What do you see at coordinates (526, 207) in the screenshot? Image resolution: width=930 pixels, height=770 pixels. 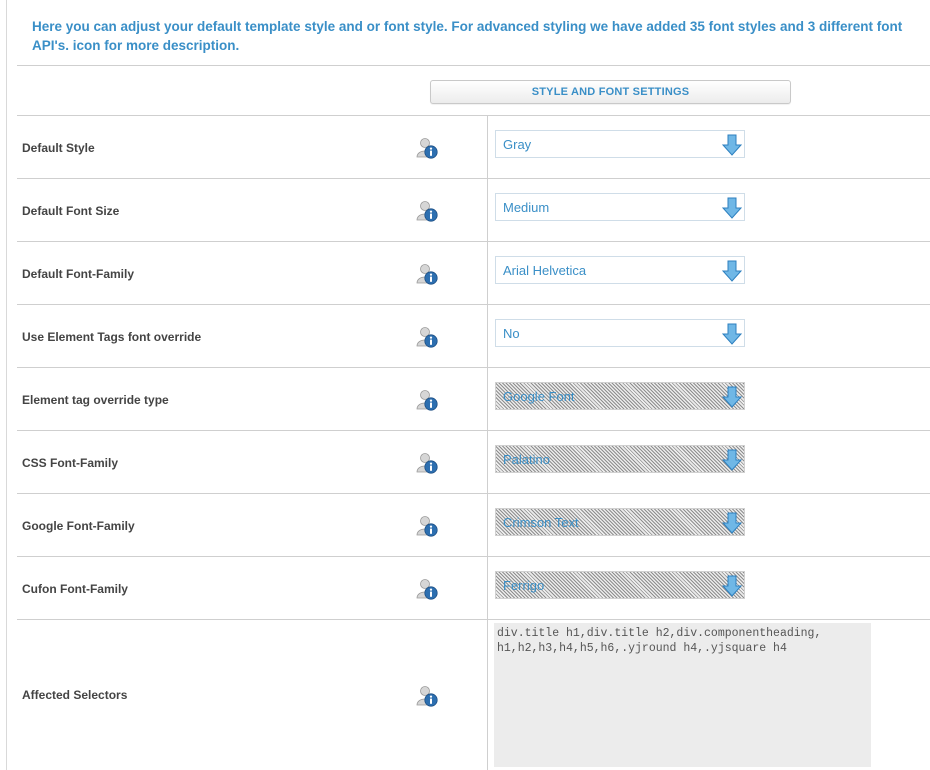 I see `select-value: Medium` at bounding box center [526, 207].